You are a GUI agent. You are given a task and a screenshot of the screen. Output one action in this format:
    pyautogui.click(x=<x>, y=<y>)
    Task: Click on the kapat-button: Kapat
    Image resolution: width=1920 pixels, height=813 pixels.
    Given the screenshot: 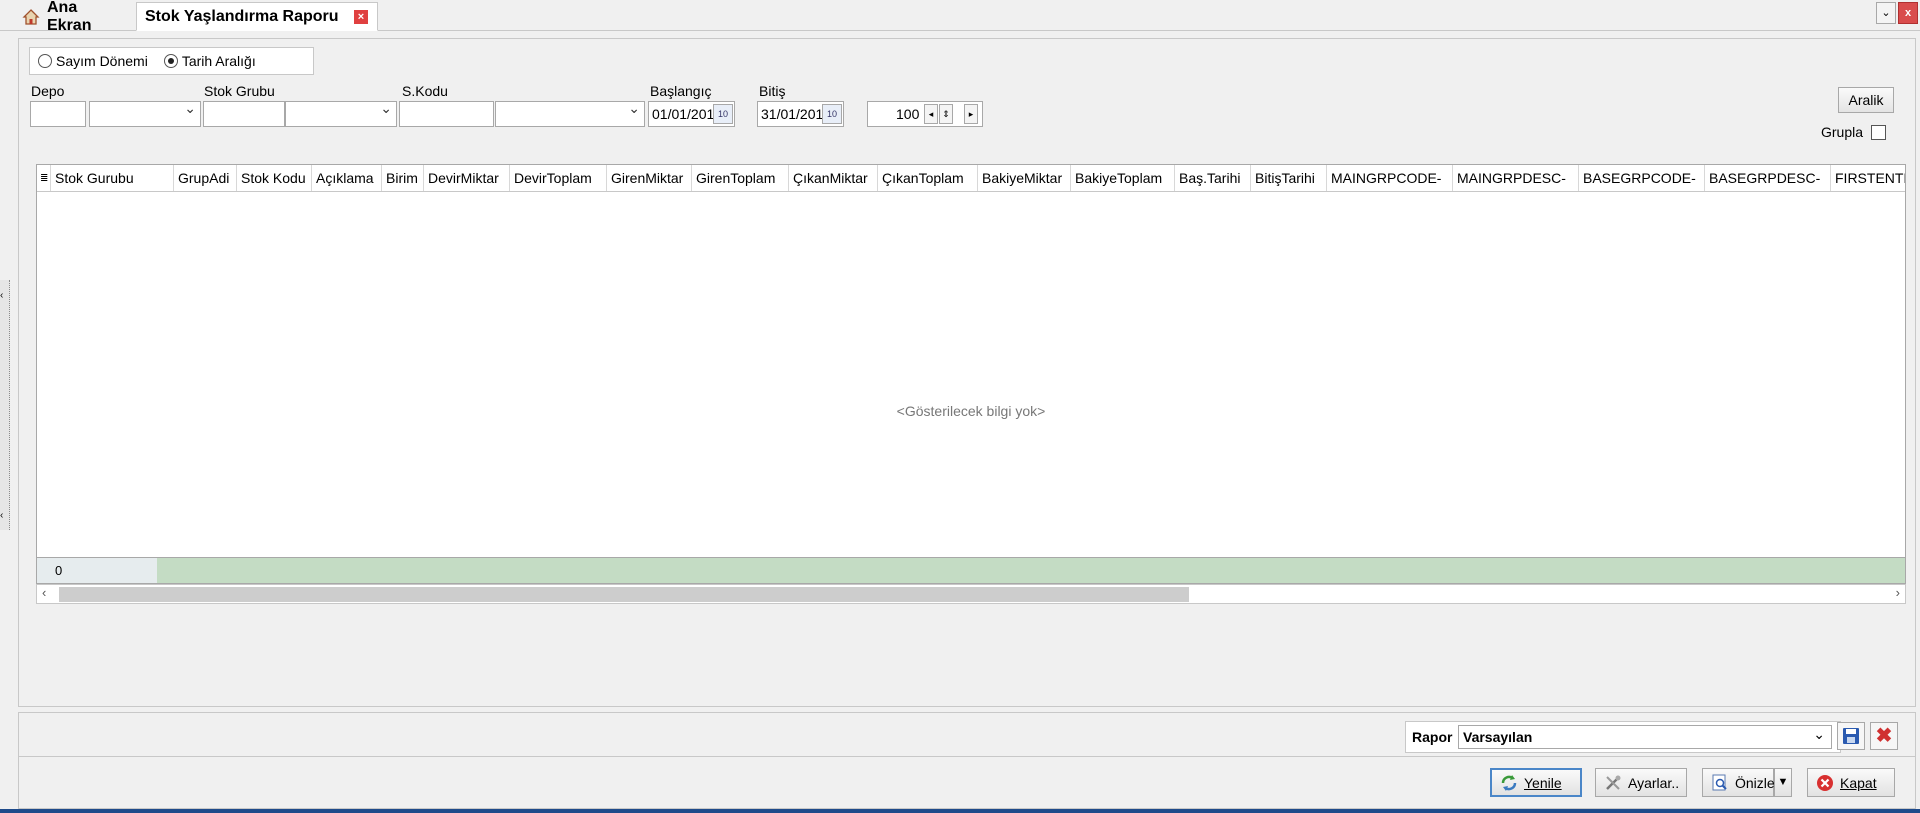 What is the action you would take?
    pyautogui.click(x=1851, y=782)
    